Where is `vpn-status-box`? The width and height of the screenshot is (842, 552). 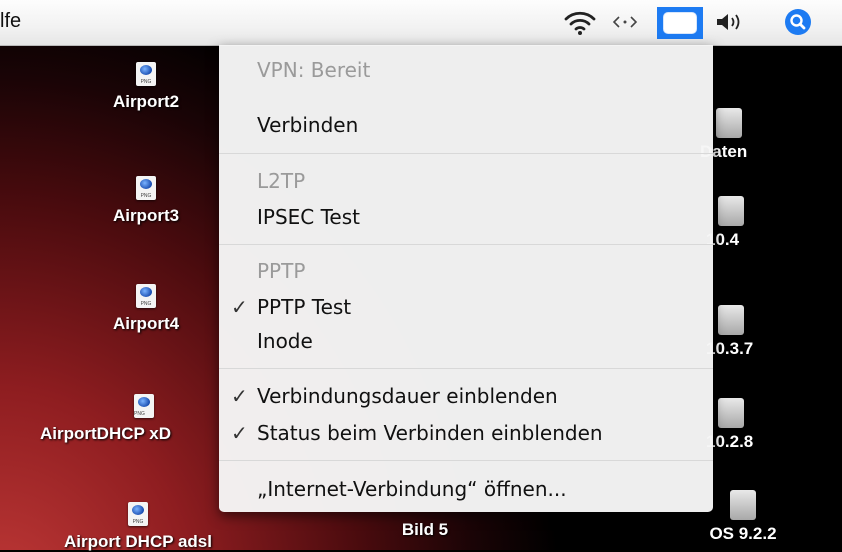 vpn-status-box is located at coordinates (680, 23).